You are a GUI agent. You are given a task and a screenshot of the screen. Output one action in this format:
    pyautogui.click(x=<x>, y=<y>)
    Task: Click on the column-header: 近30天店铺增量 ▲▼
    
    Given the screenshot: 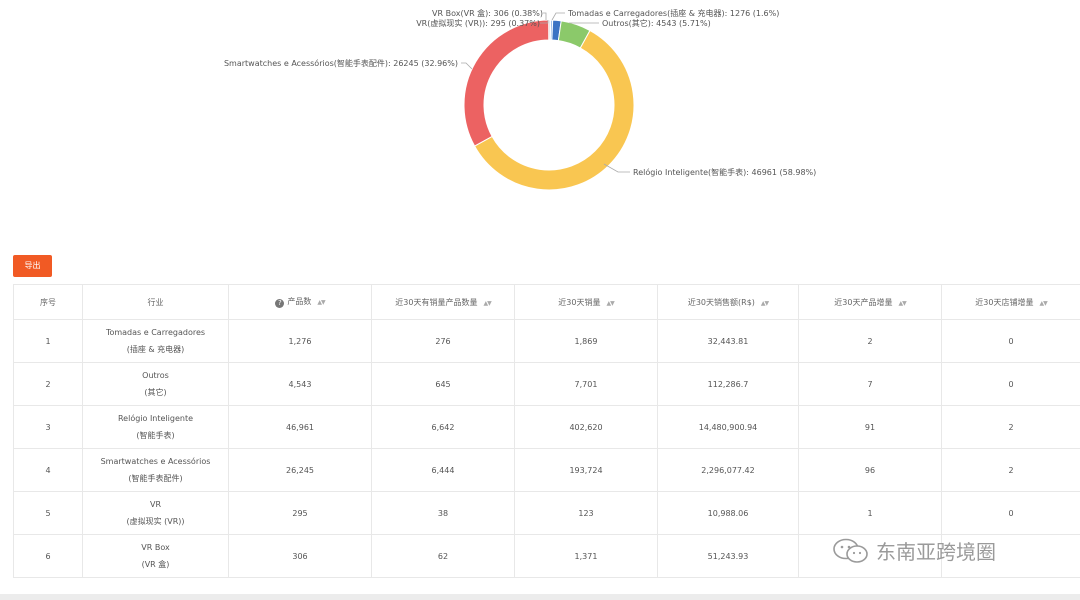 What is the action you would take?
    pyautogui.click(x=1010, y=302)
    